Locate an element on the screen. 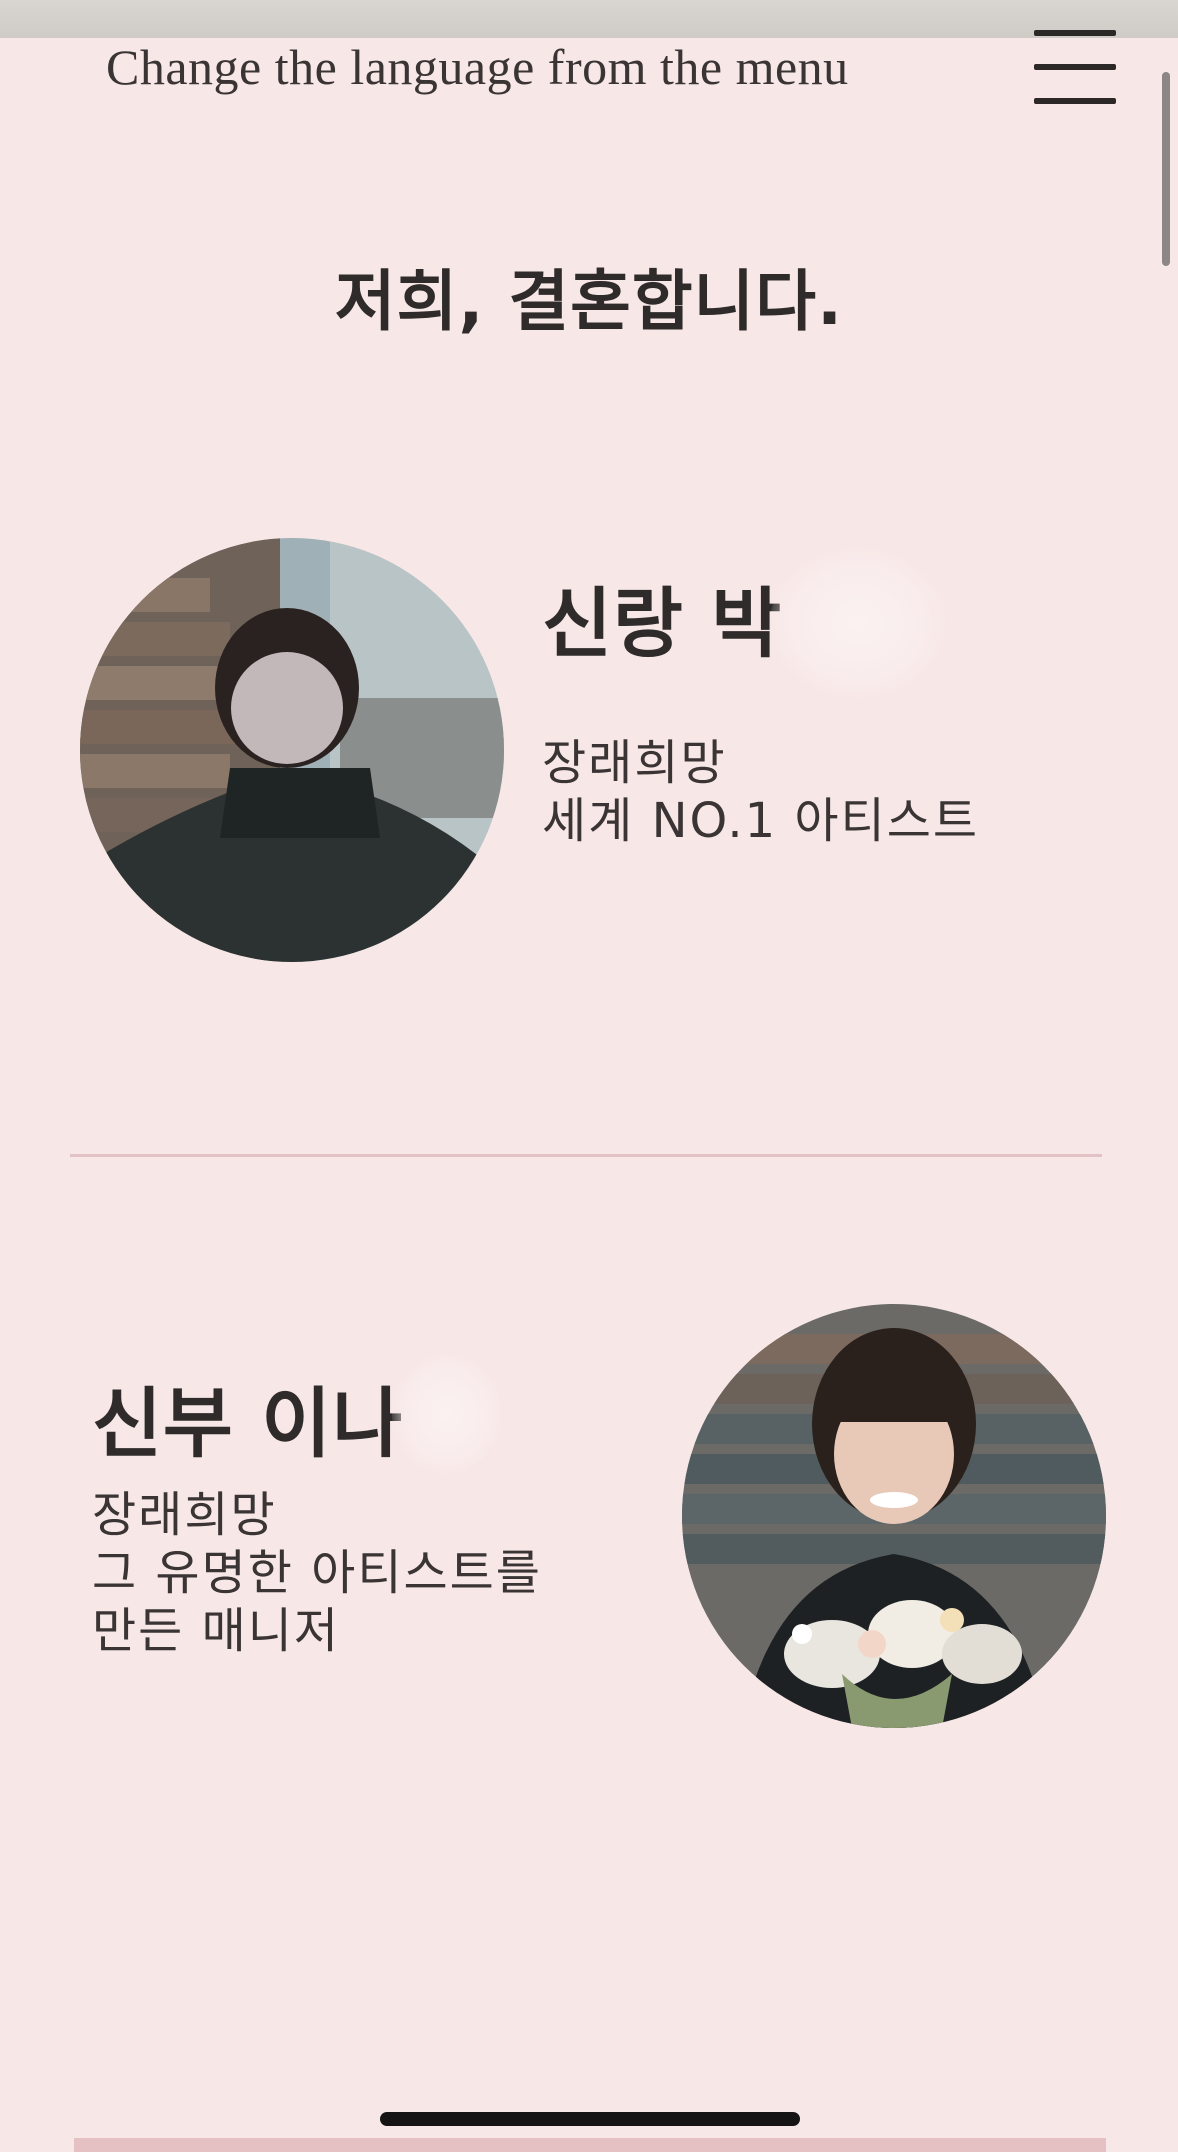 The image size is (1178, 2152). groom-photo is located at coordinates (292, 750).